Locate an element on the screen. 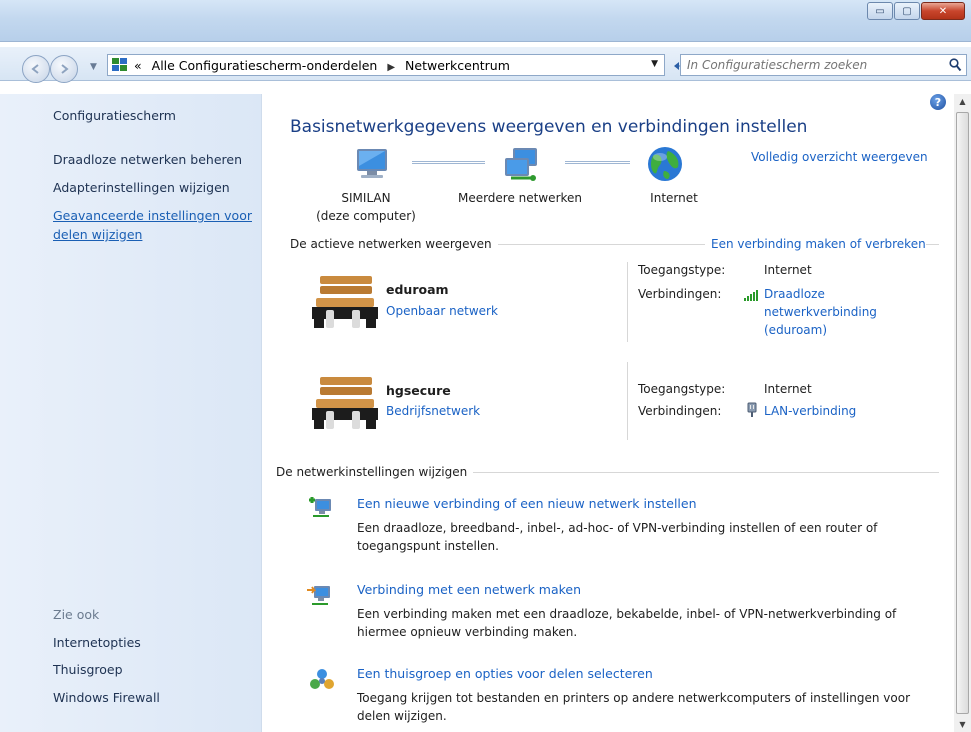  connect-network-icon is located at coordinates (318, 595).